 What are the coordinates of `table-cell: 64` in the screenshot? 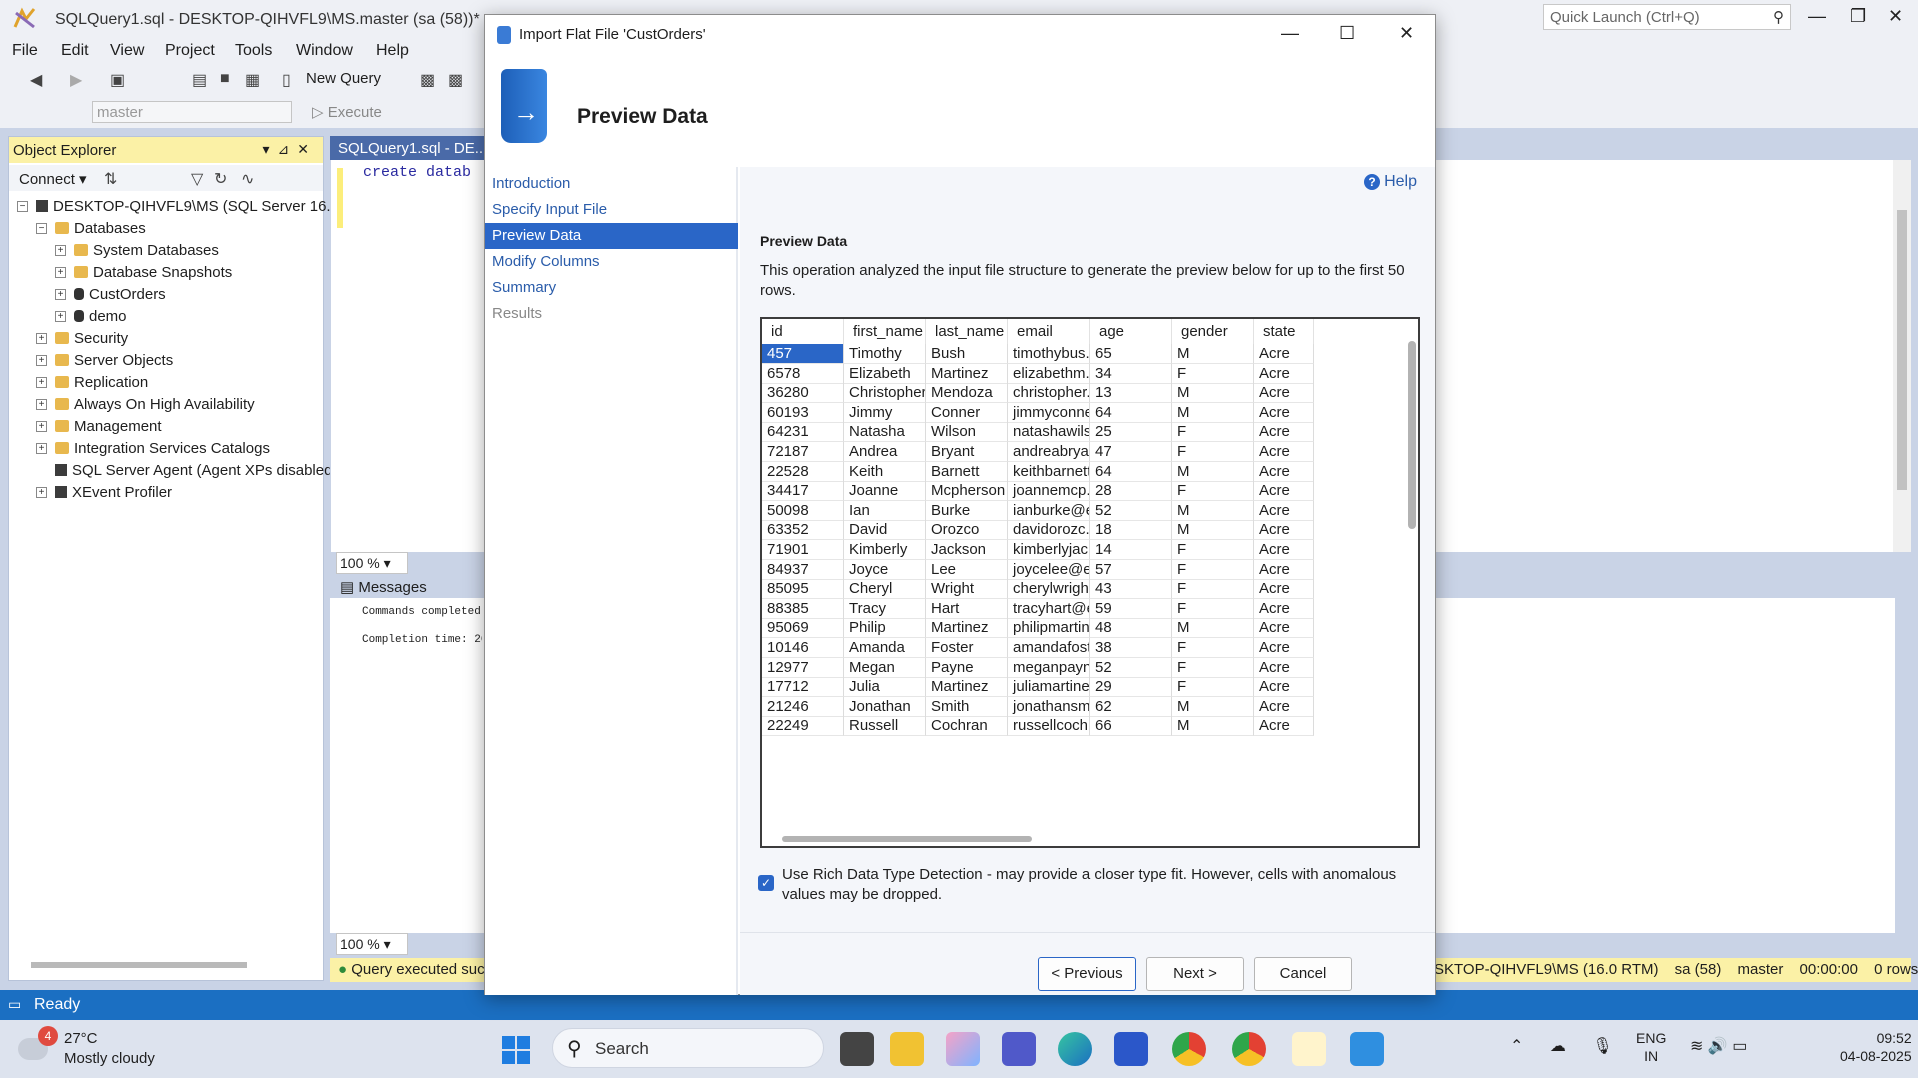 It's located at (1131, 412).